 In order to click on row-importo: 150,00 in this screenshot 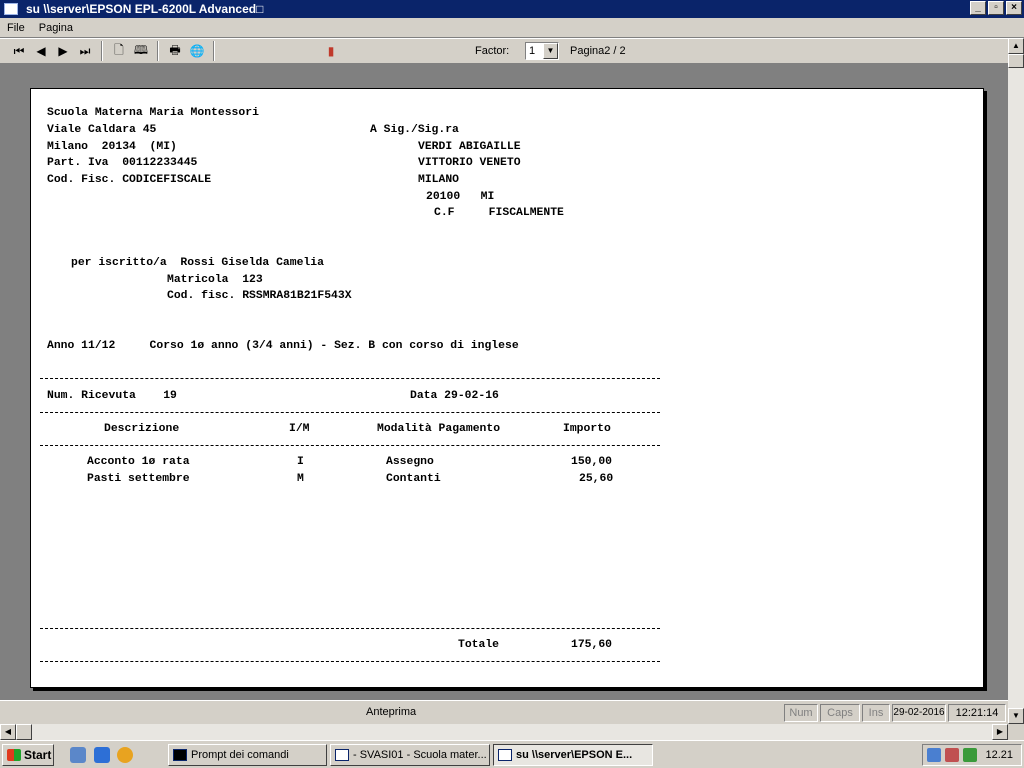, I will do `click(592, 462)`.